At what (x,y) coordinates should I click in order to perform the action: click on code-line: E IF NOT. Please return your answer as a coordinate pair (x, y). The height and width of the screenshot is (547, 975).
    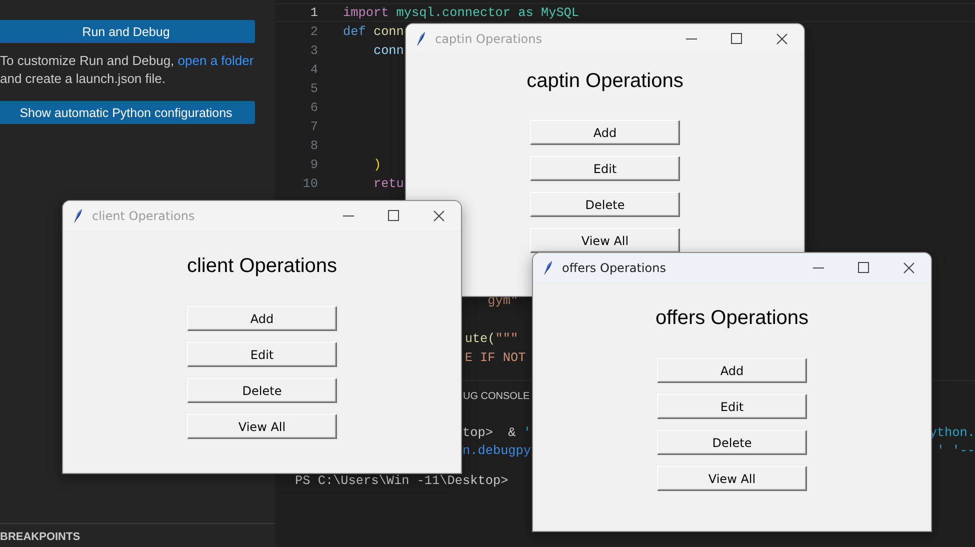
    Looking at the image, I should click on (495, 357).